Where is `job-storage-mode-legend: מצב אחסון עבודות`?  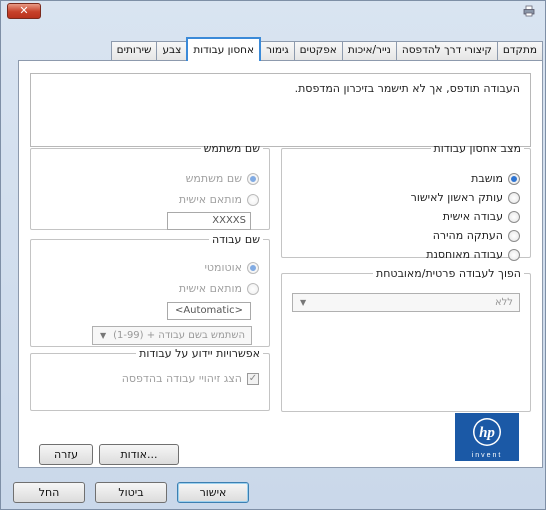
job-storage-mode-legend: מצב אחסון עבודות is located at coordinates (477, 148).